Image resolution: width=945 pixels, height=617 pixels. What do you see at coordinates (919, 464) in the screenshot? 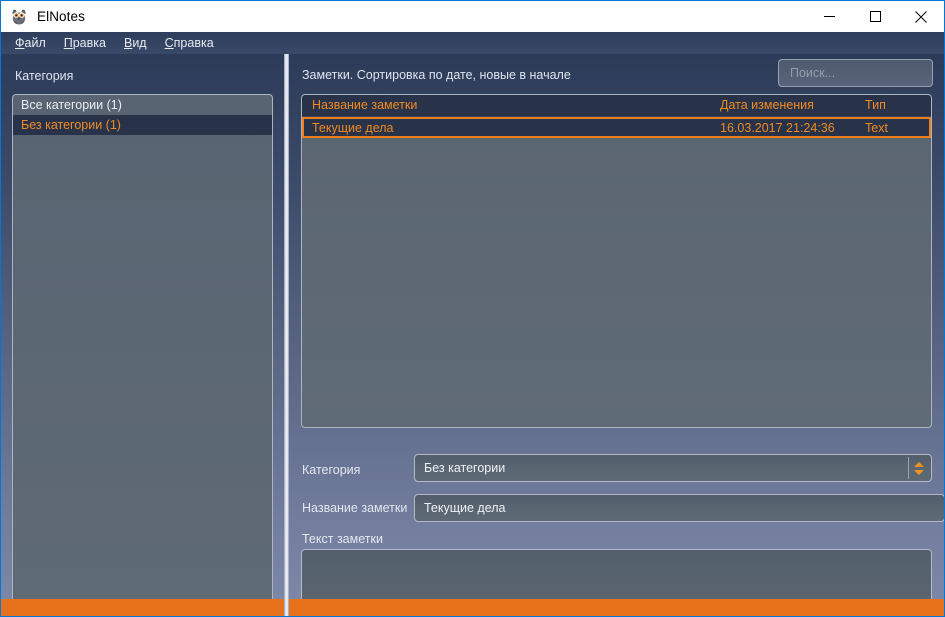
I see `chevron-up-icon` at bounding box center [919, 464].